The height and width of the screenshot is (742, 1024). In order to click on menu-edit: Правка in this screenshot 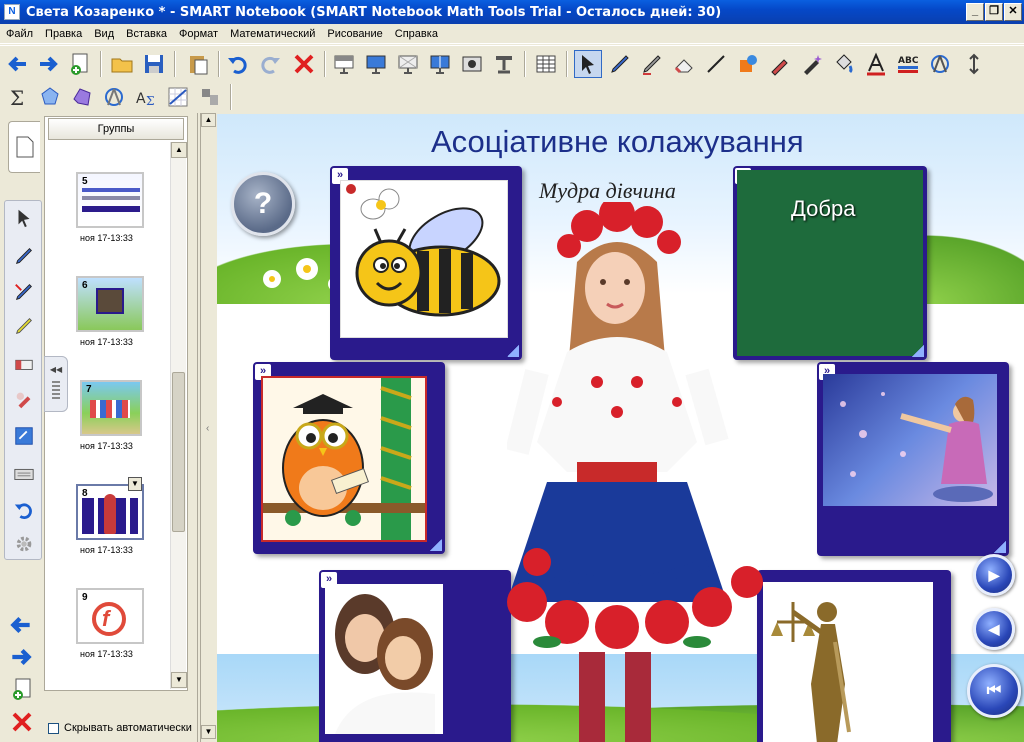, I will do `click(63, 34)`.